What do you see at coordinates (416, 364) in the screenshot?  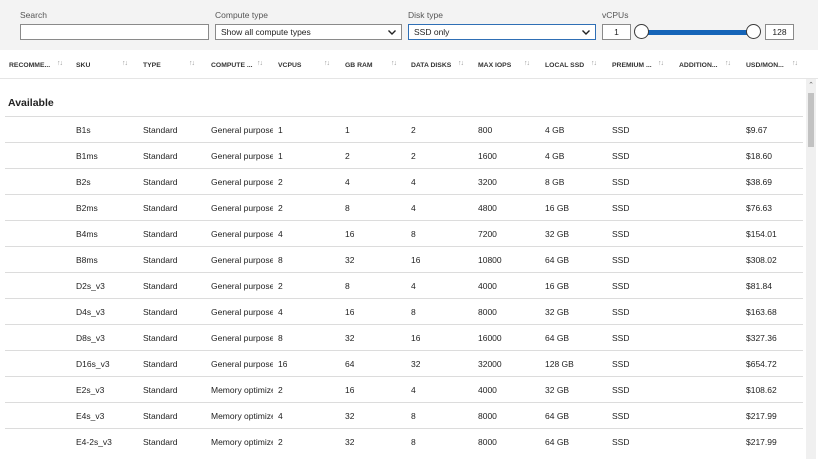 I see `cell-data-disks: 32` at bounding box center [416, 364].